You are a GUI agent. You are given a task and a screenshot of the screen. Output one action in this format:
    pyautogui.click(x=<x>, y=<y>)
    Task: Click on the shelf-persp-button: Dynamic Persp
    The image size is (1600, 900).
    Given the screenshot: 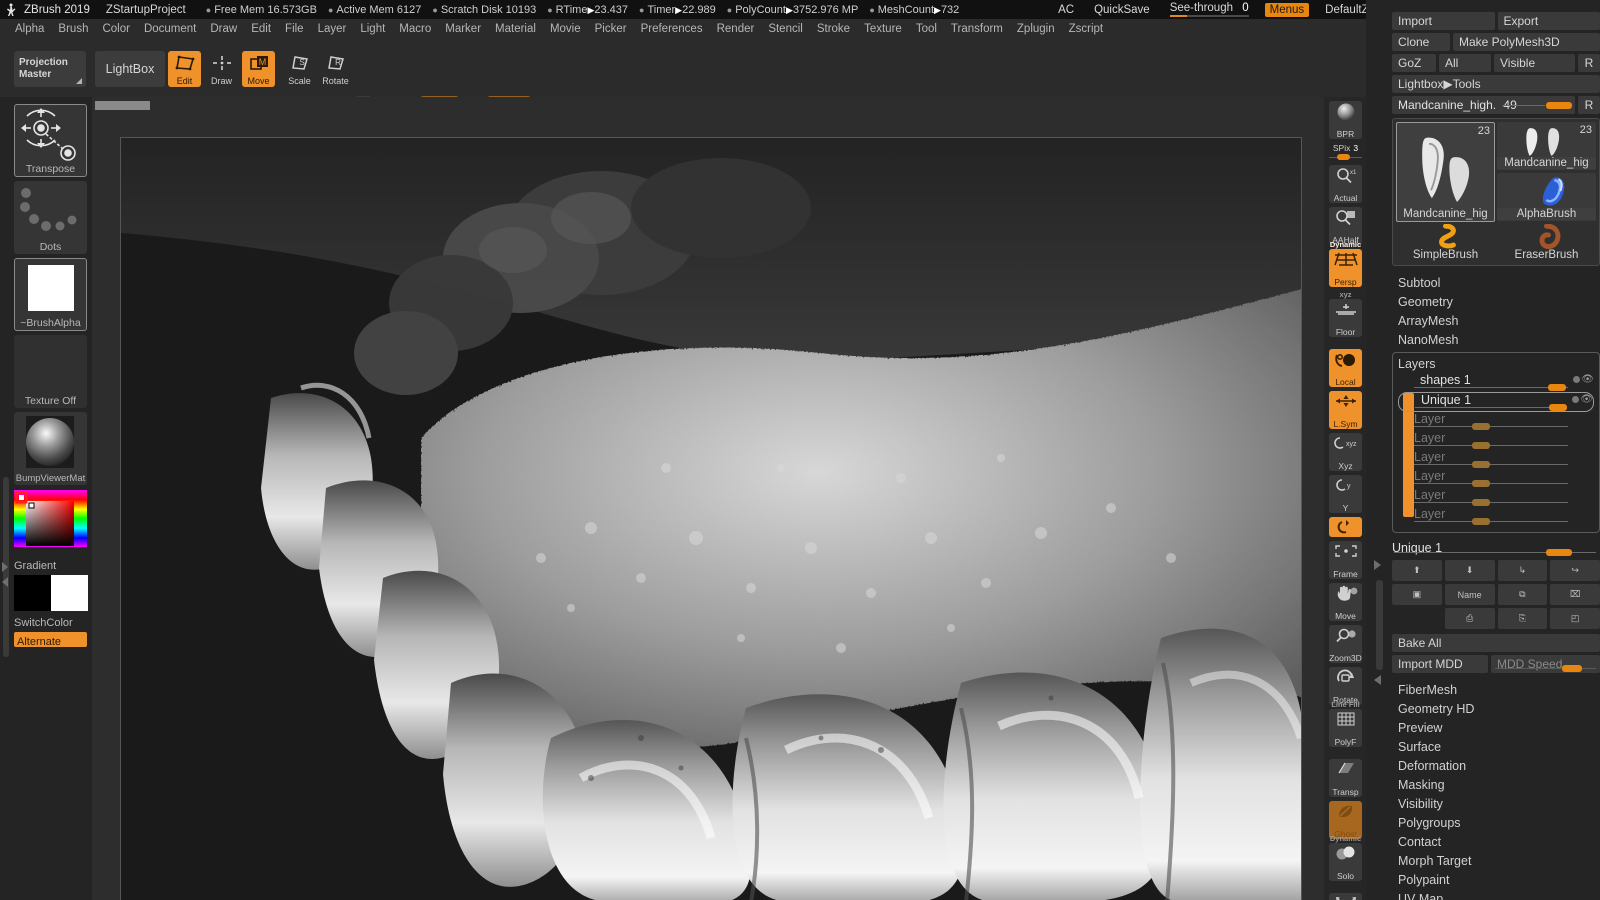 What is the action you would take?
    pyautogui.click(x=1345, y=263)
    